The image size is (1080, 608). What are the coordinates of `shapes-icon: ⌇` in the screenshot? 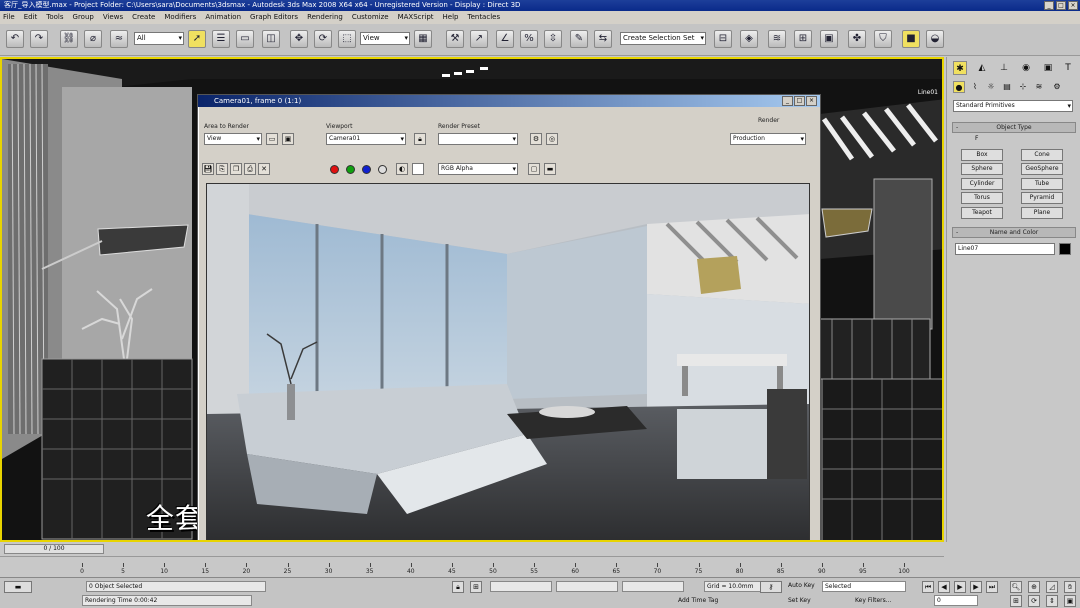 It's located at (975, 87).